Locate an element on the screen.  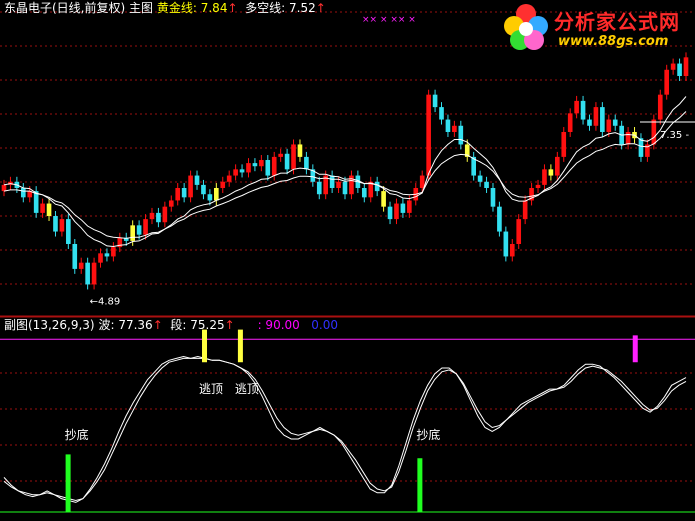
low-price-label: ←4.89 is located at coordinates (105, 301).